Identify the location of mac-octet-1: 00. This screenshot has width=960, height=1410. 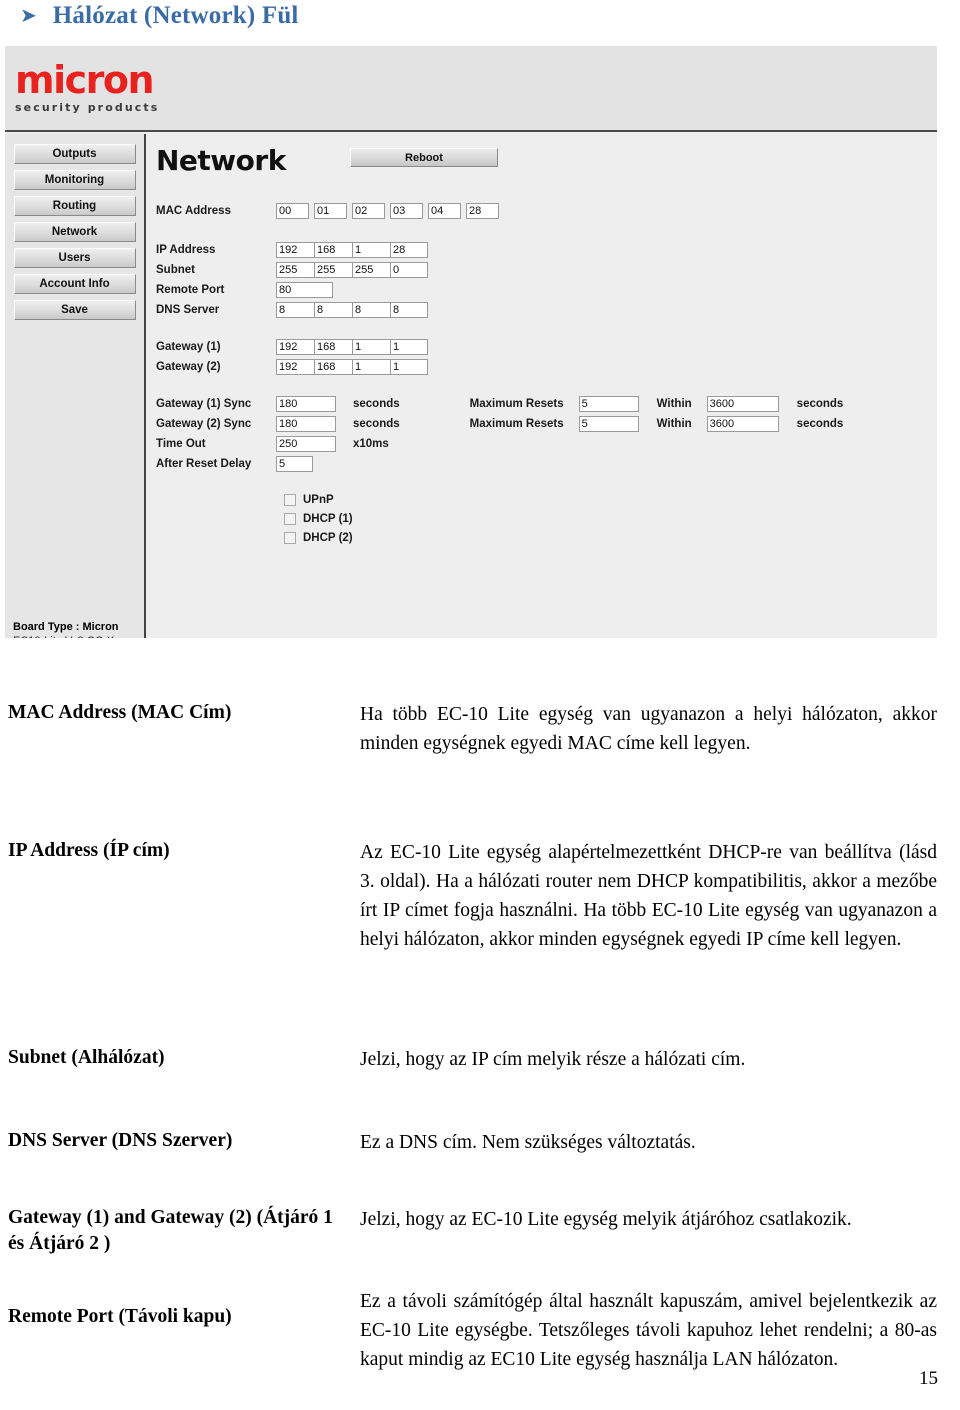
(292, 211).